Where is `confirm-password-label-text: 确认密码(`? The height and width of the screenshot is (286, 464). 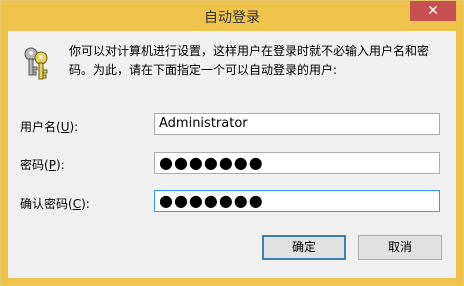
confirm-password-label-text: 确认密码( is located at coordinates (46, 204).